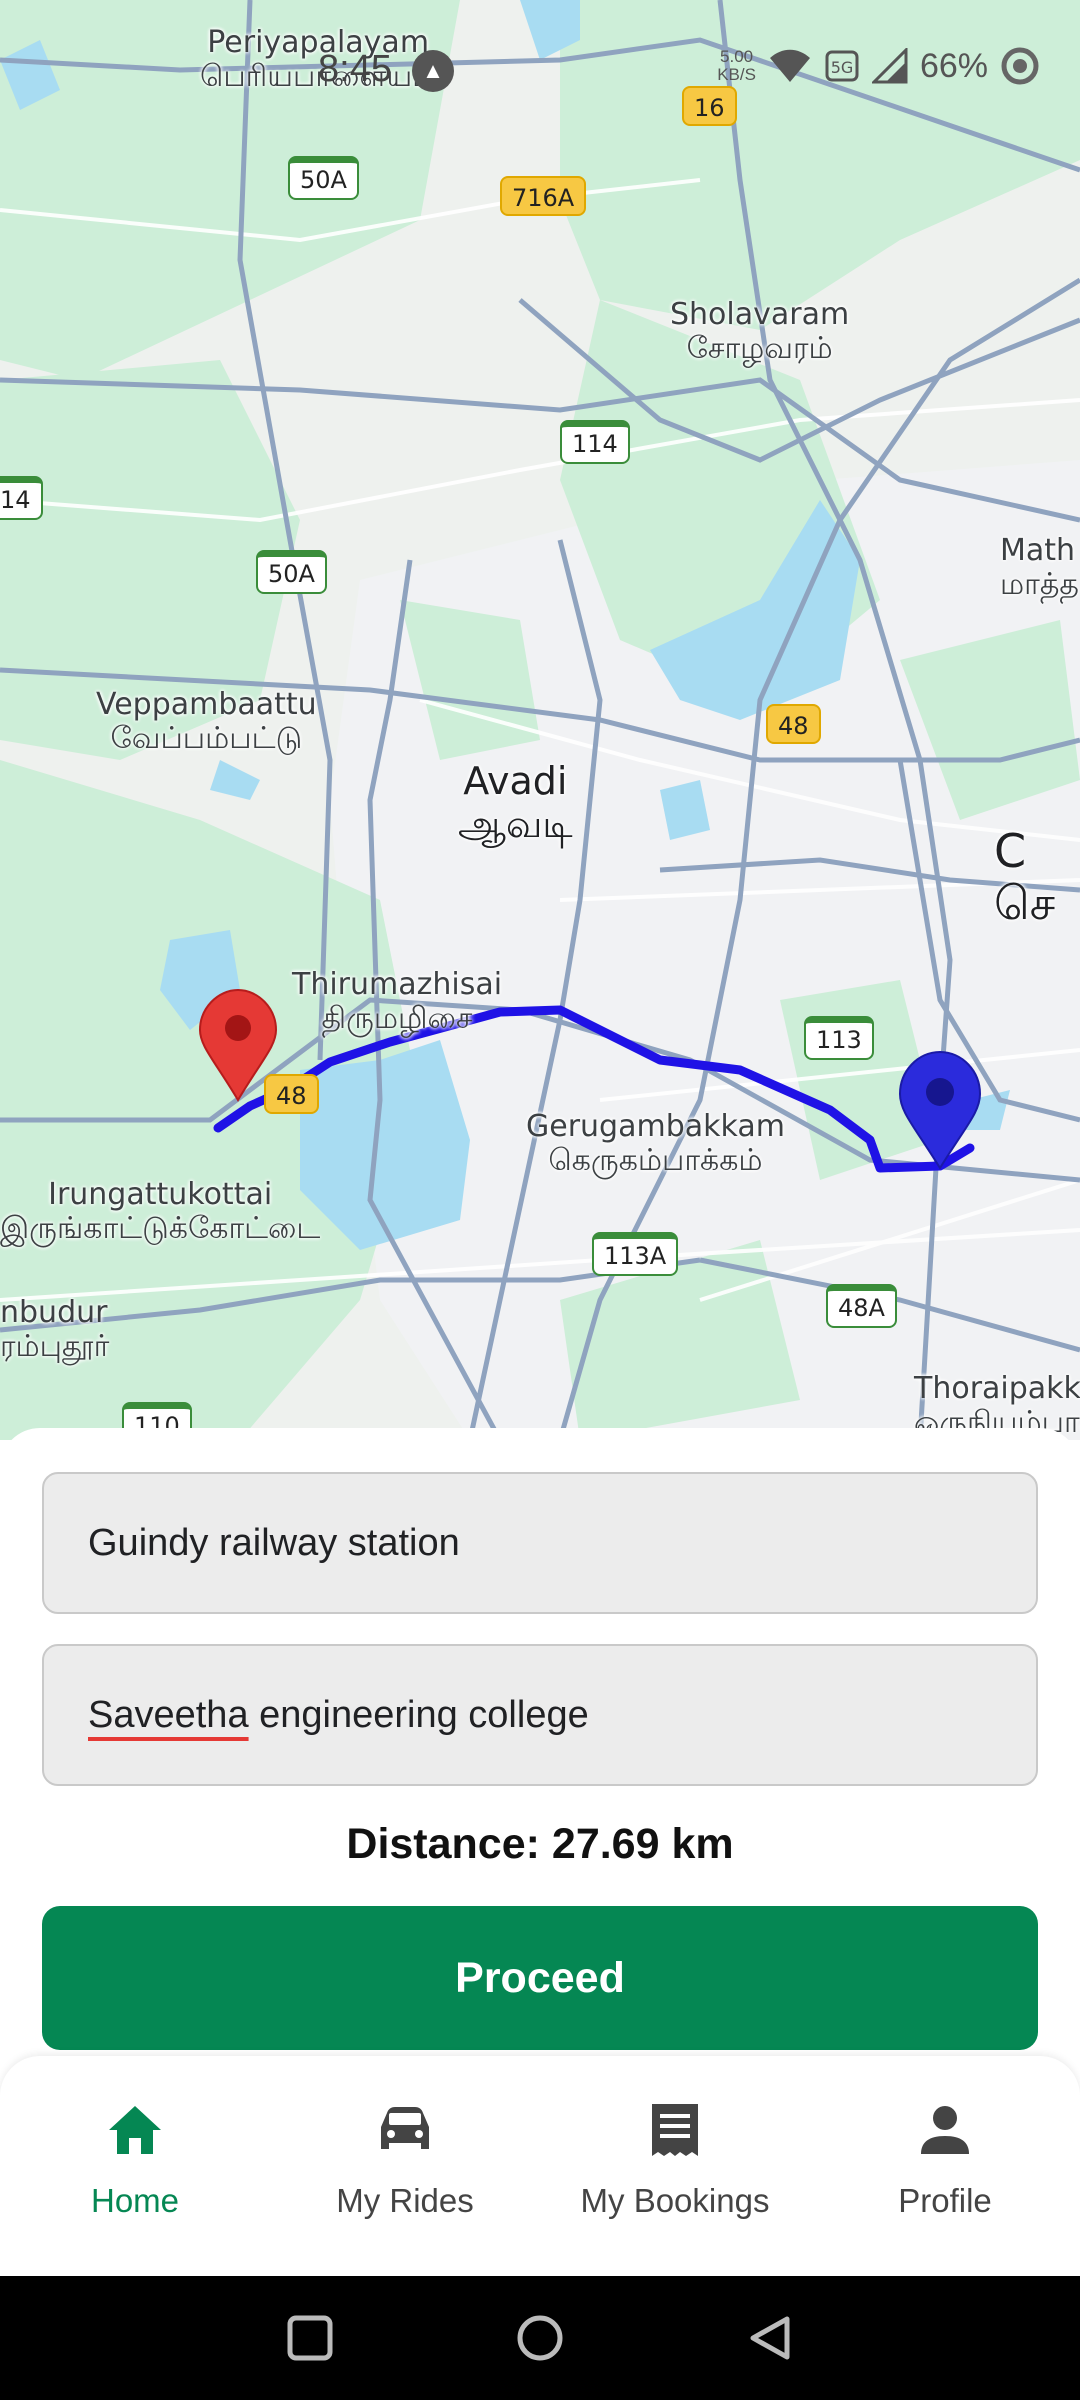  I want to click on nav-label-my-rides: My Rides, so click(405, 2200).